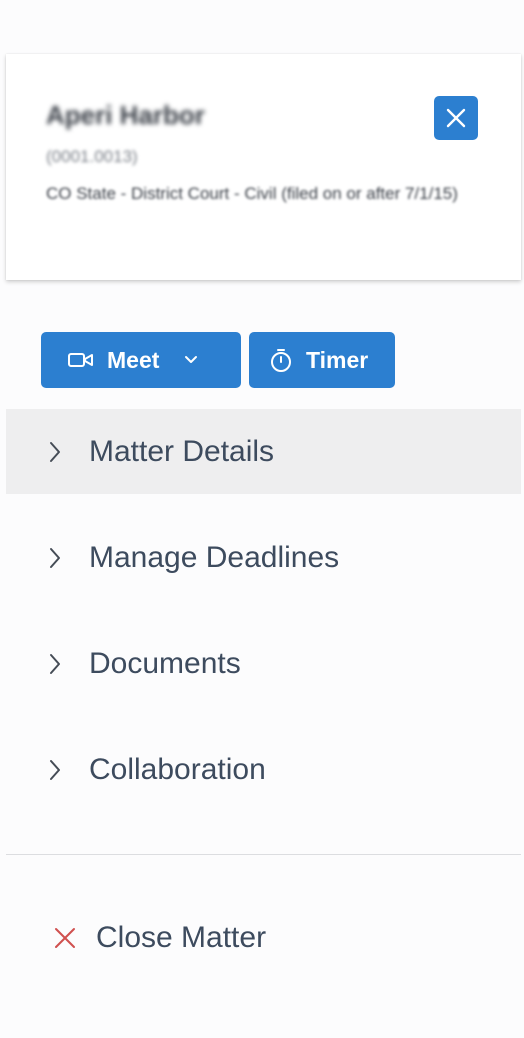 This screenshot has width=524, height=1038. I want to click on close-card-button, so click(456, 118).